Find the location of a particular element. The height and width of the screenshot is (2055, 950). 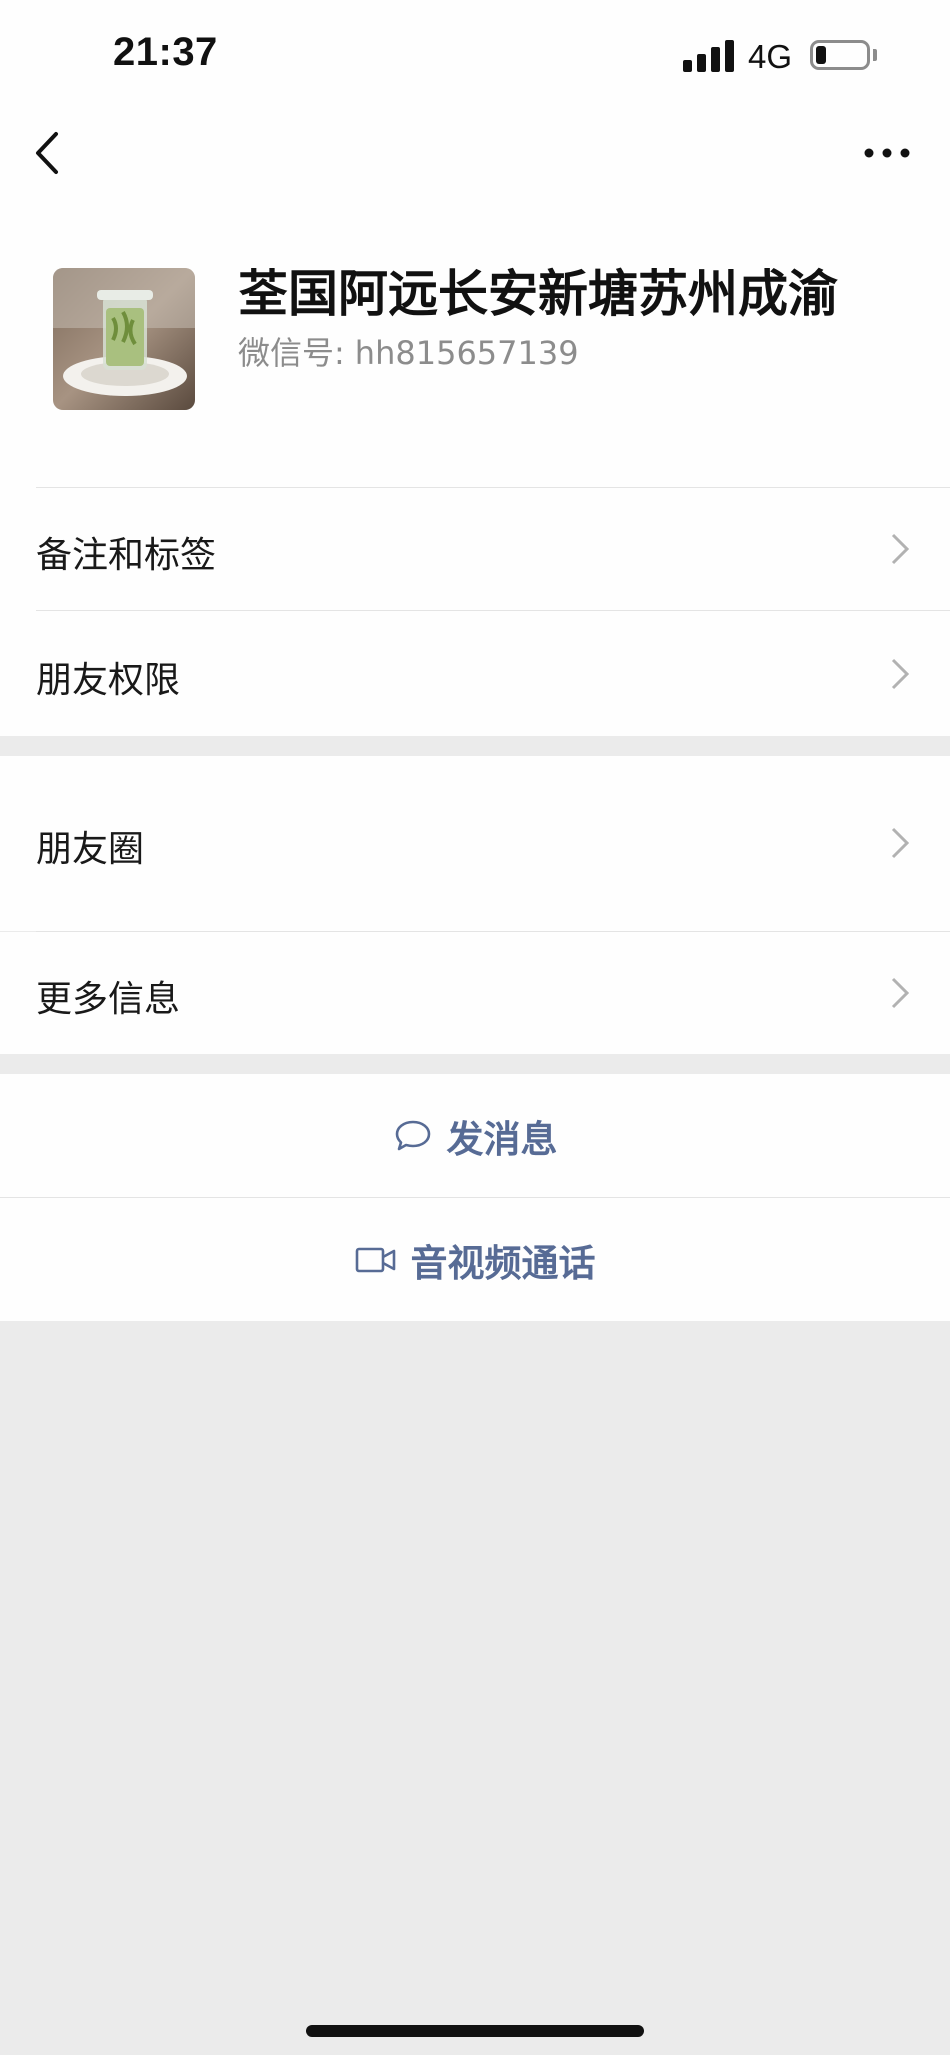

menu-item-moments: 朋友圈 is located at coordinates (475, 843).